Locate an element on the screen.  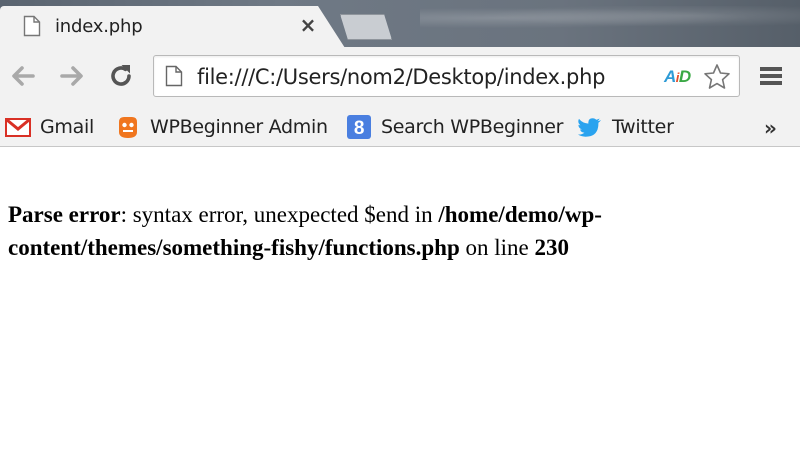
url-text: file:///C:/Users/nom2/Desktop/index.php is located at coordinates (401, 77).